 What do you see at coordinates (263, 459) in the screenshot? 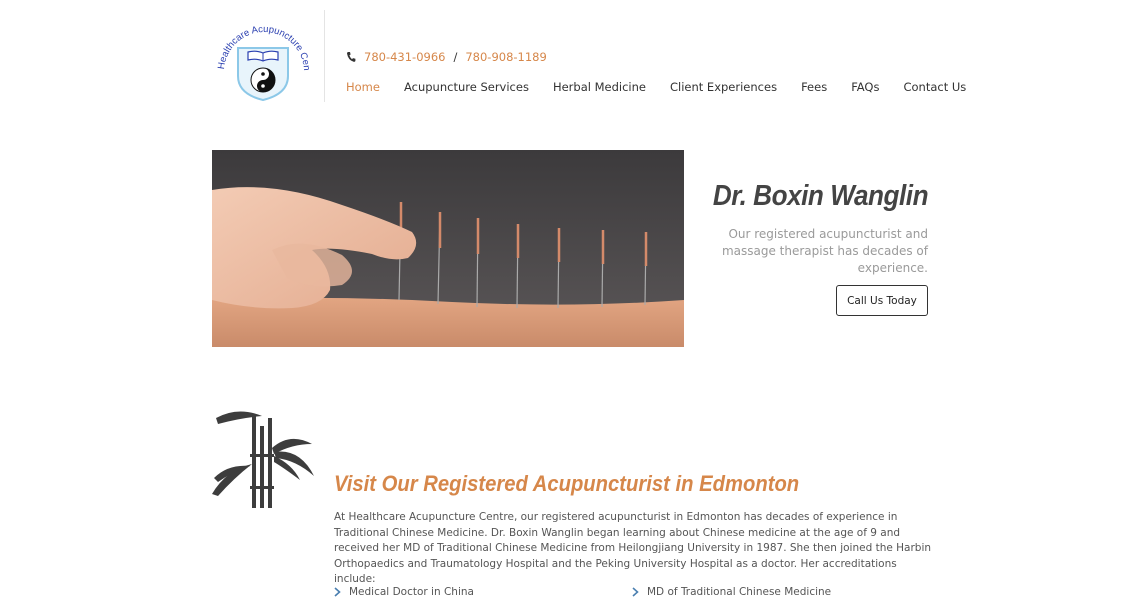
I see `bamboo-icon` at bounding box center [263, 459].